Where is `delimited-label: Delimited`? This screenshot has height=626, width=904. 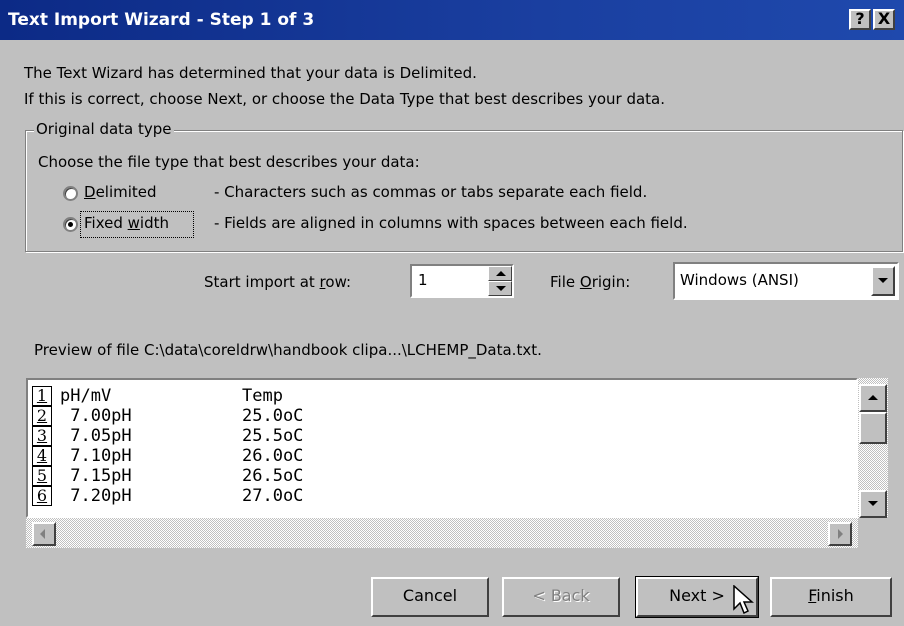
delimited-label: Delimited is located at coordinates (120, 192).